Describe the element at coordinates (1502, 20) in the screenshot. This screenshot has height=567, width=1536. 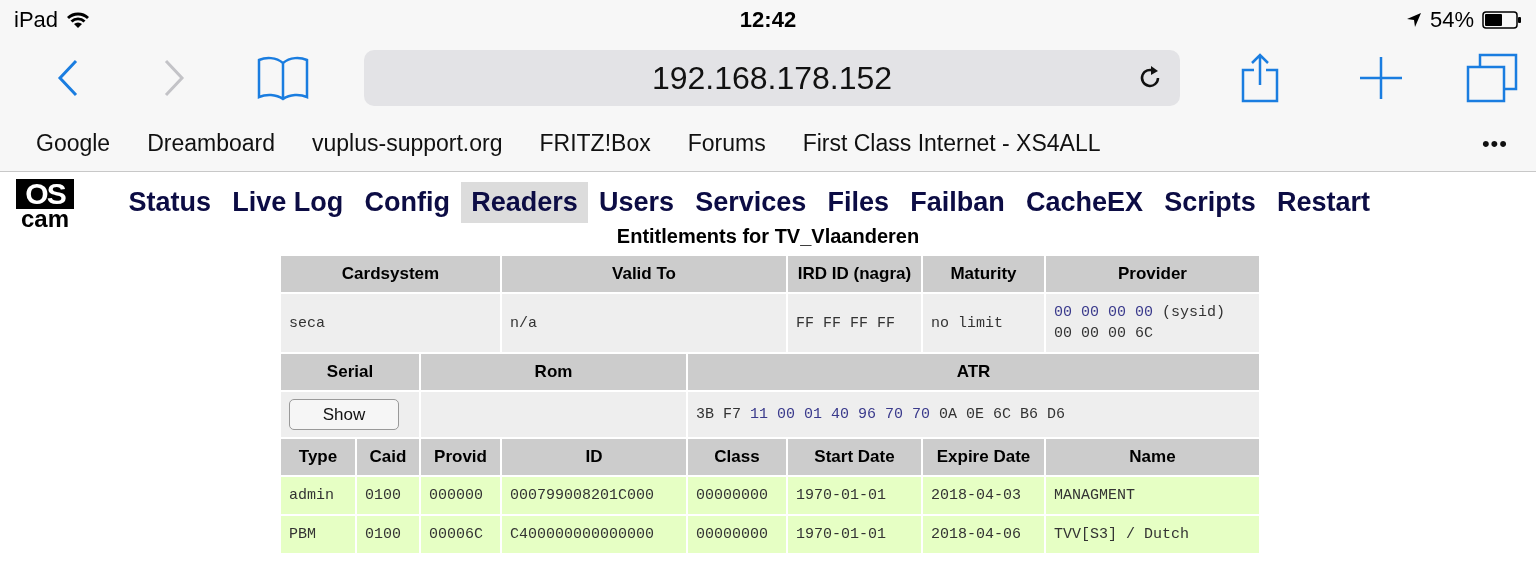
I see `battery-icon` at that location.